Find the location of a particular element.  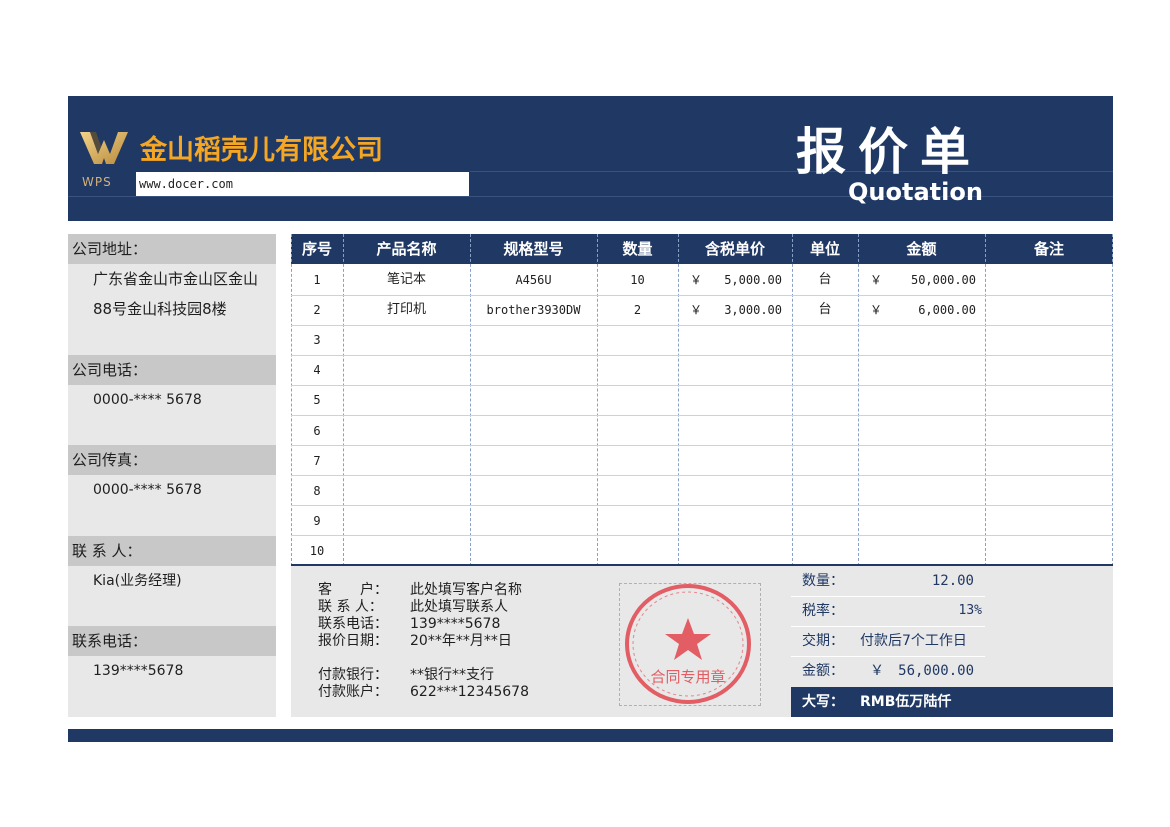

contact-phone-label: 联系电话： is located at coordinates (172, 641).